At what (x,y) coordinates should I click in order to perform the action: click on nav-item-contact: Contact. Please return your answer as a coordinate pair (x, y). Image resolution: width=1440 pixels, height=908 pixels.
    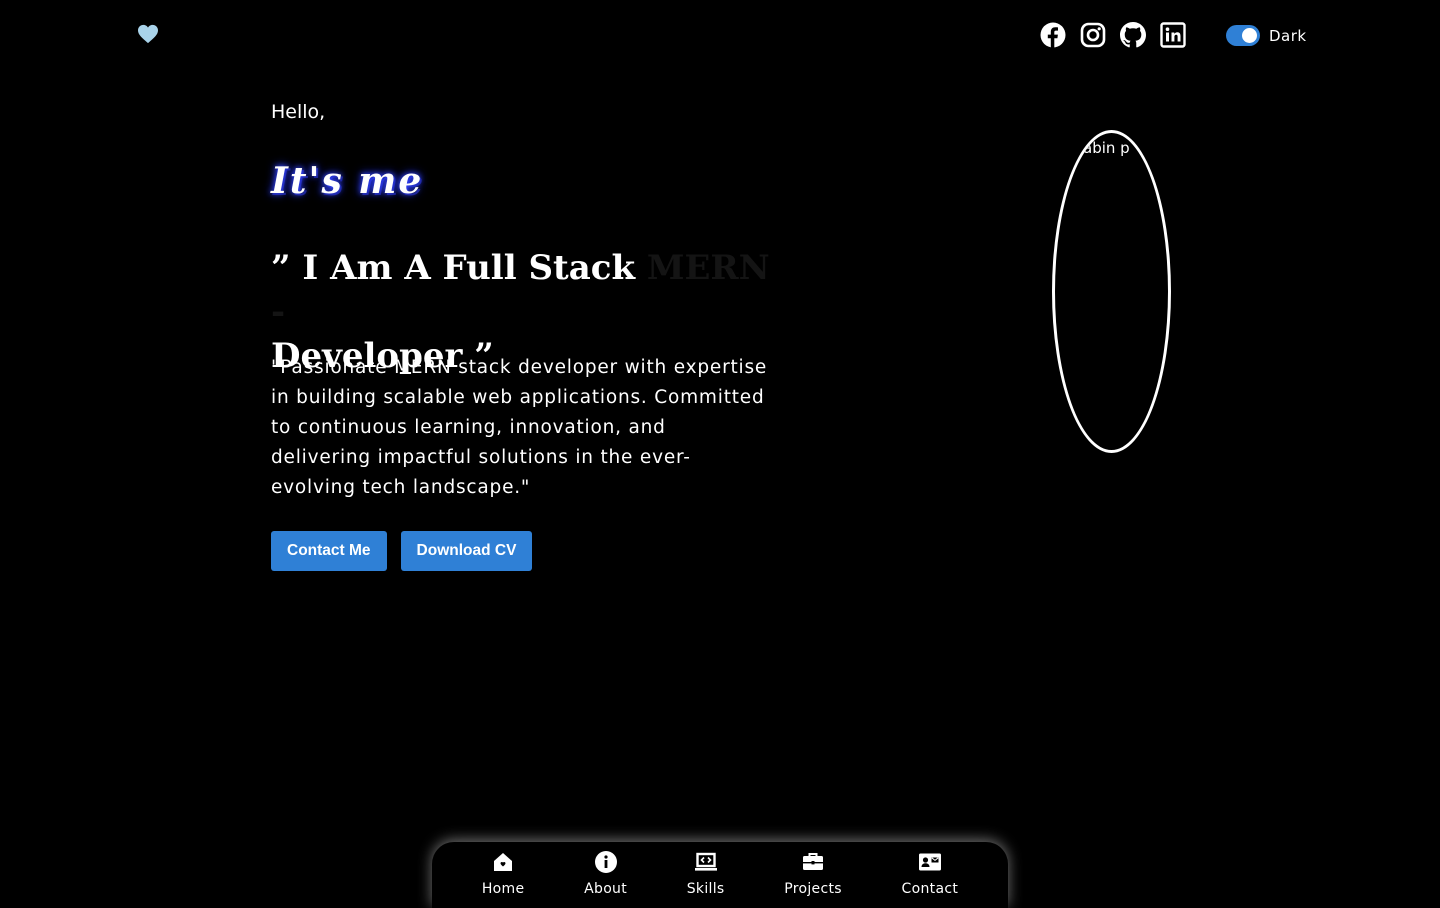
    Looking at the image, I should click on (930, 875).